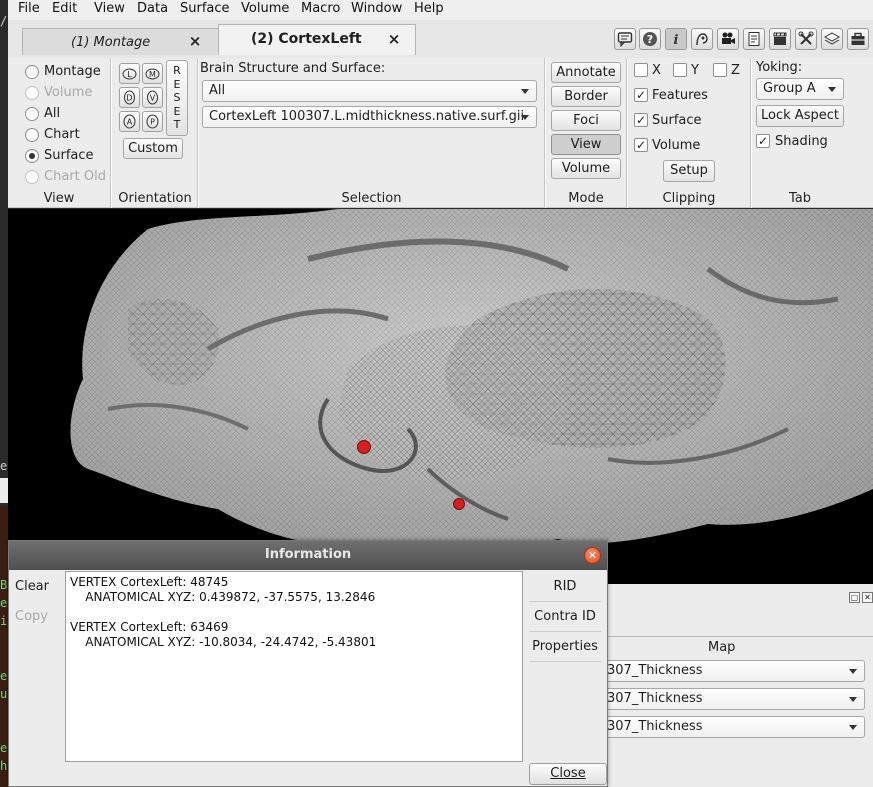  What do you see at coordinates (129, 121) in the screenshot?
I see `orient-anterior-button: A` at bounding box center [129, 121].